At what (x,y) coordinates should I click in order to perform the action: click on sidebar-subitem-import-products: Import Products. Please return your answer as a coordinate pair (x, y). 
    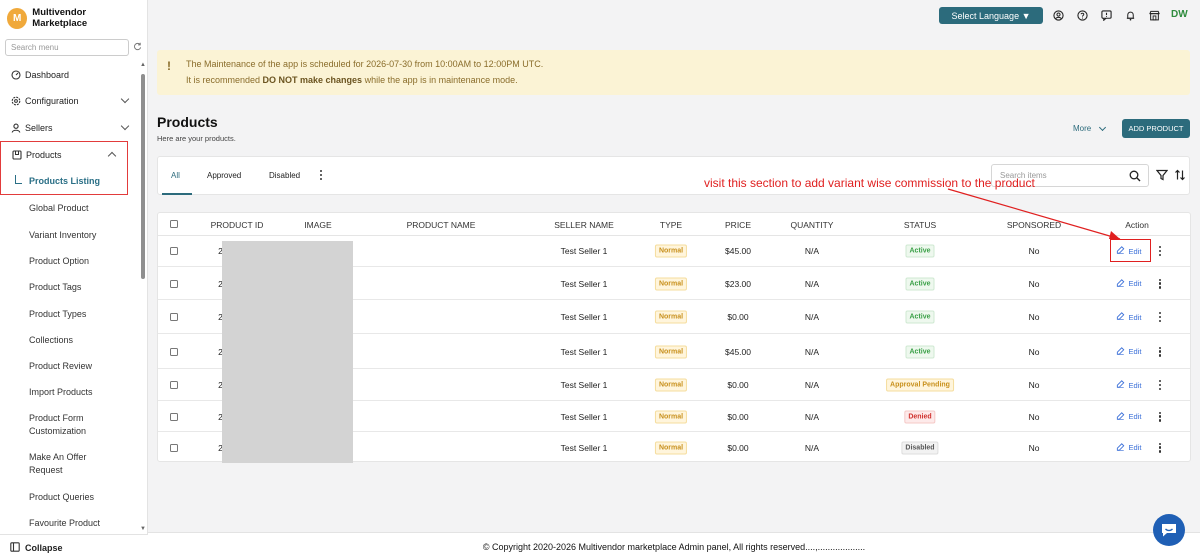
    Looking at the image, I should click on (70, 392).